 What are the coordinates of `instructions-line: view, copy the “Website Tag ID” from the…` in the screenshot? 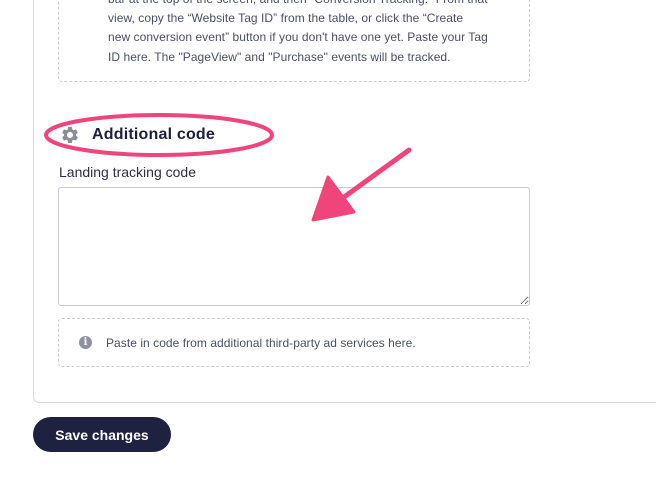 It's located at (286, 18).